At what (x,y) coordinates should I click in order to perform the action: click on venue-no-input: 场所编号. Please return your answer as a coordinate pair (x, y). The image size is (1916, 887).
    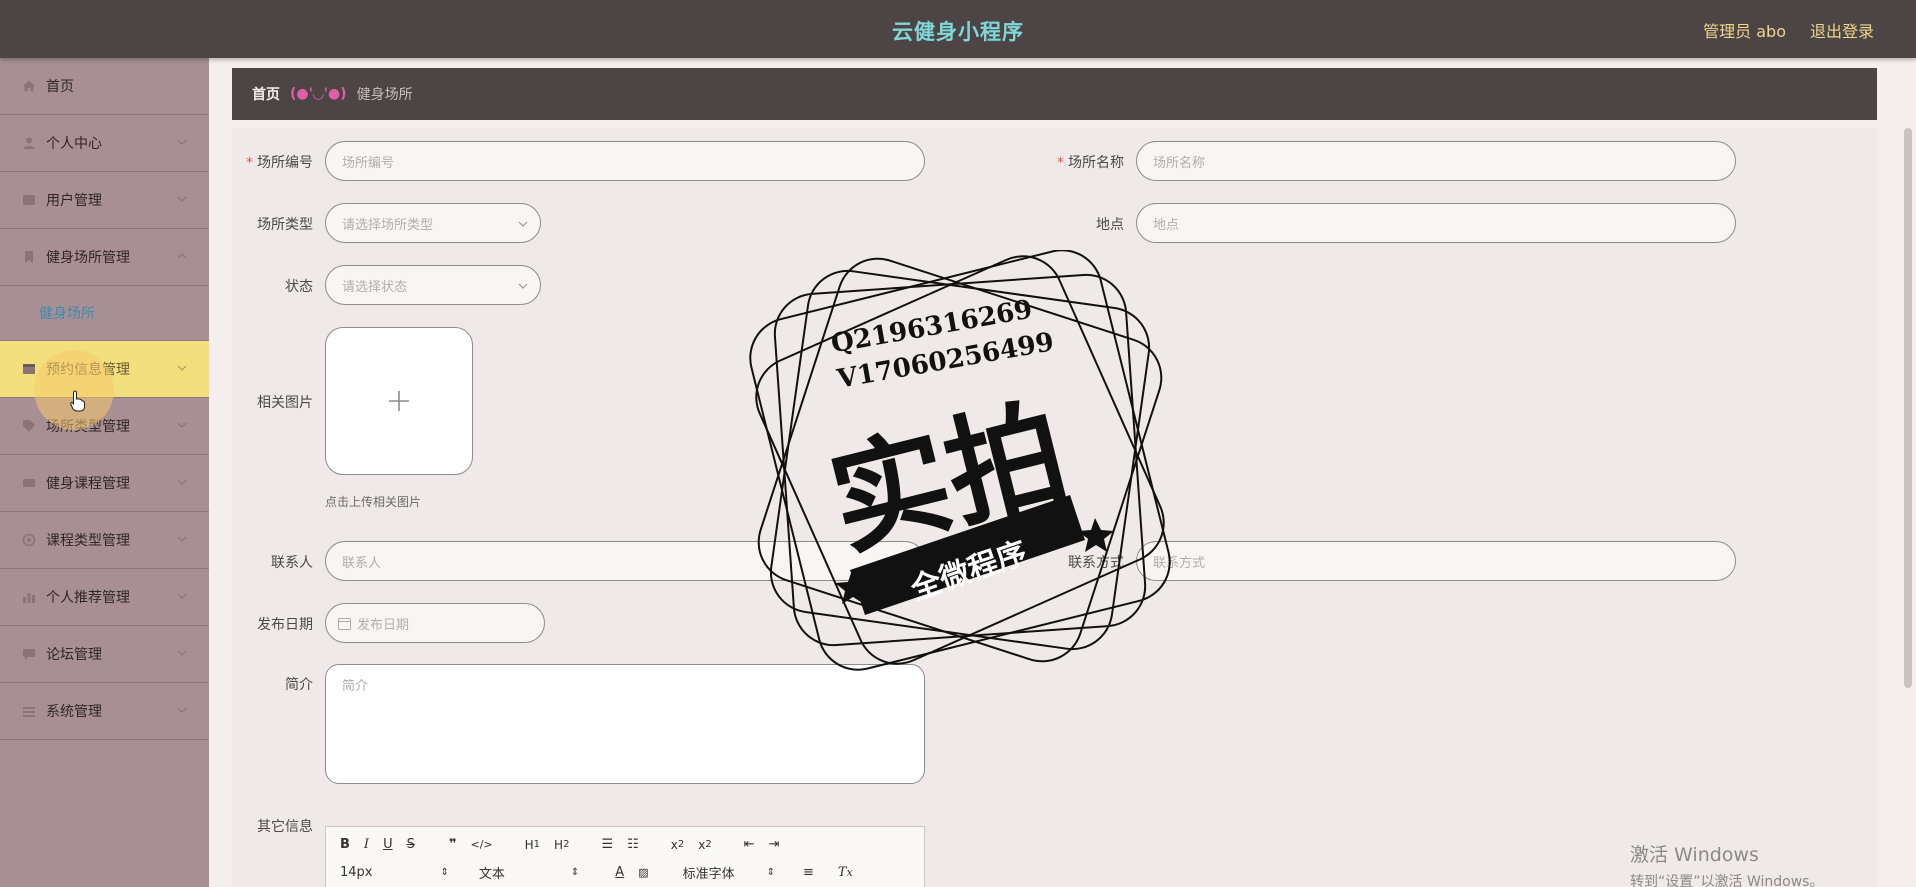
    Looking at the image, I should click on (625, 161).